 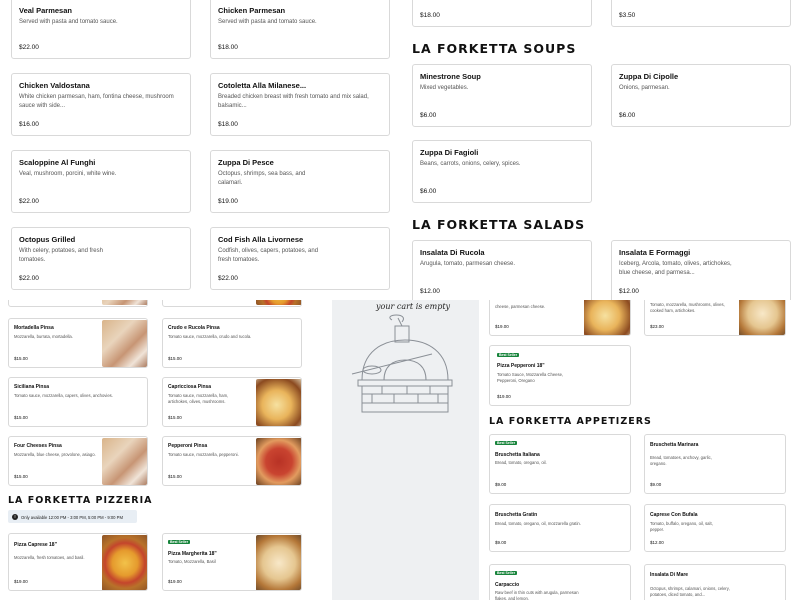 I want to click on item-description: Arugula, tomato, parmesan cheese., so click(x=468, y=264).